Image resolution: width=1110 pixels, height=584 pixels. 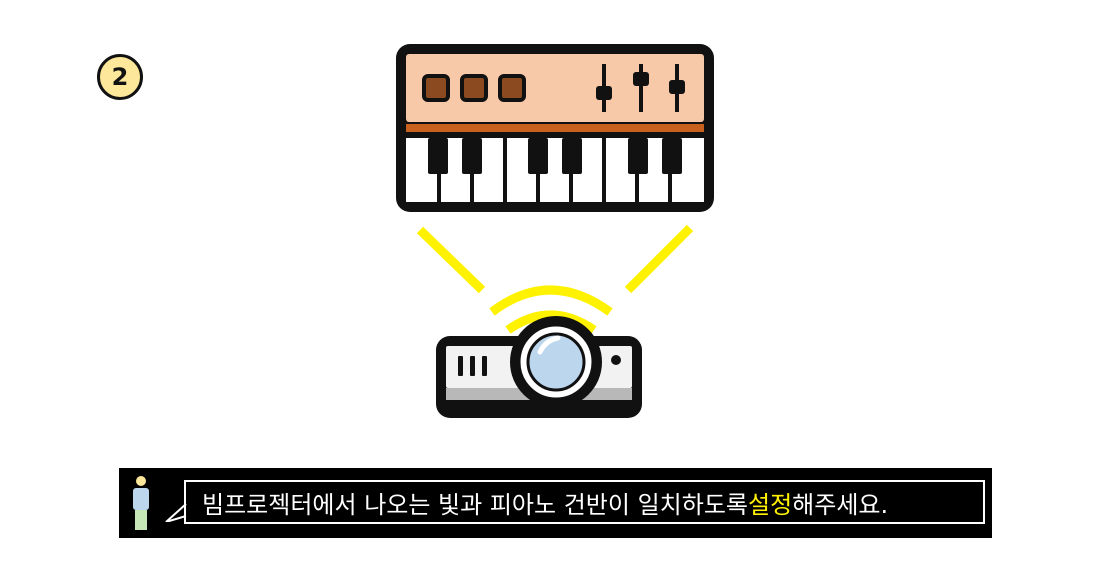 What do you see at coordinates (770, 504) in the screenshot?
I see `caption-highlight: 설정` at bounding box center [770, 504].